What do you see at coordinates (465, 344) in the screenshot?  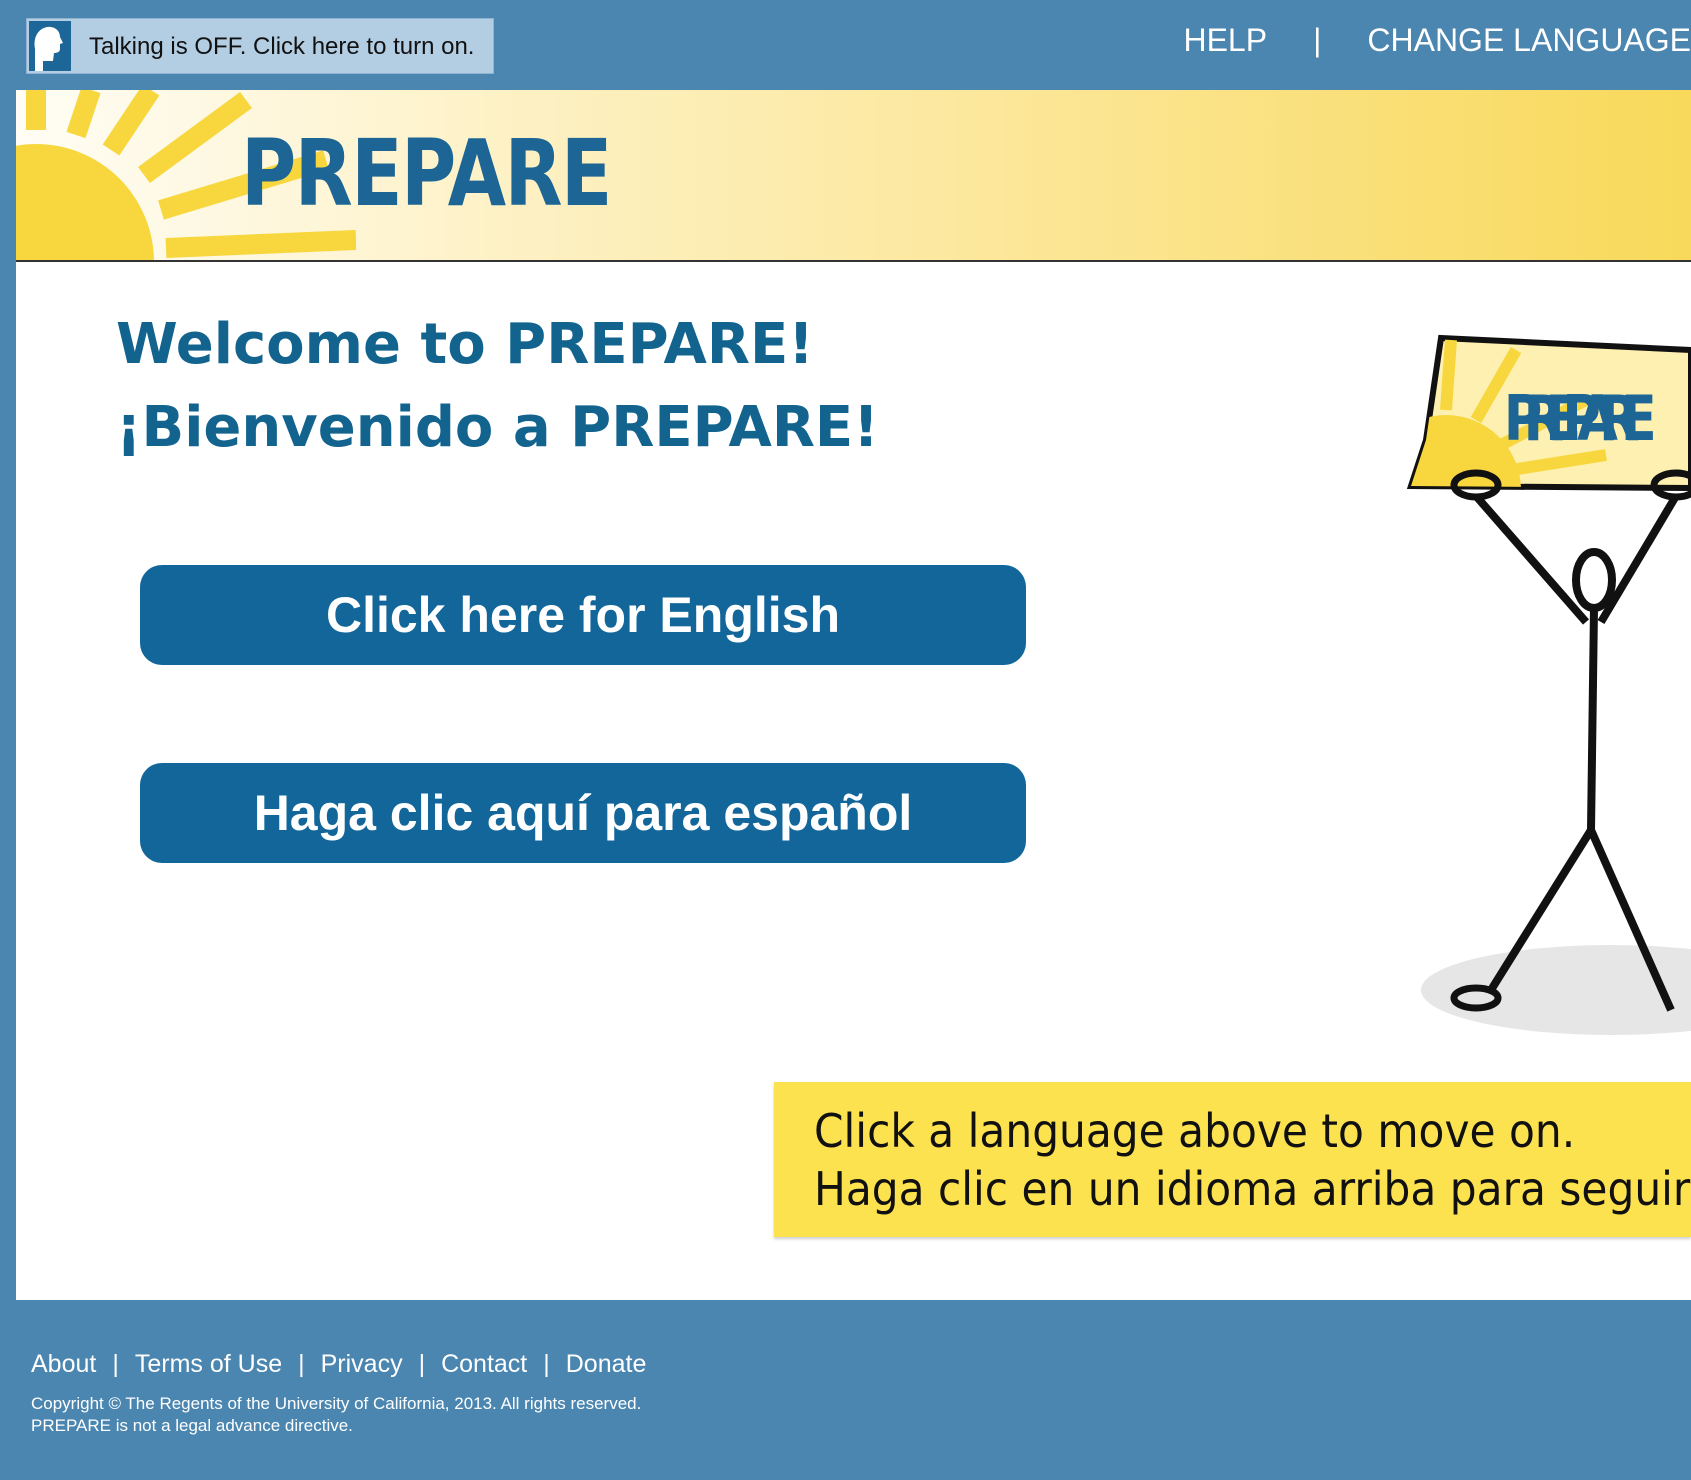 I see `welcome-heading-en: Welcome to PREPARE!` at bounding box center [465, 344].